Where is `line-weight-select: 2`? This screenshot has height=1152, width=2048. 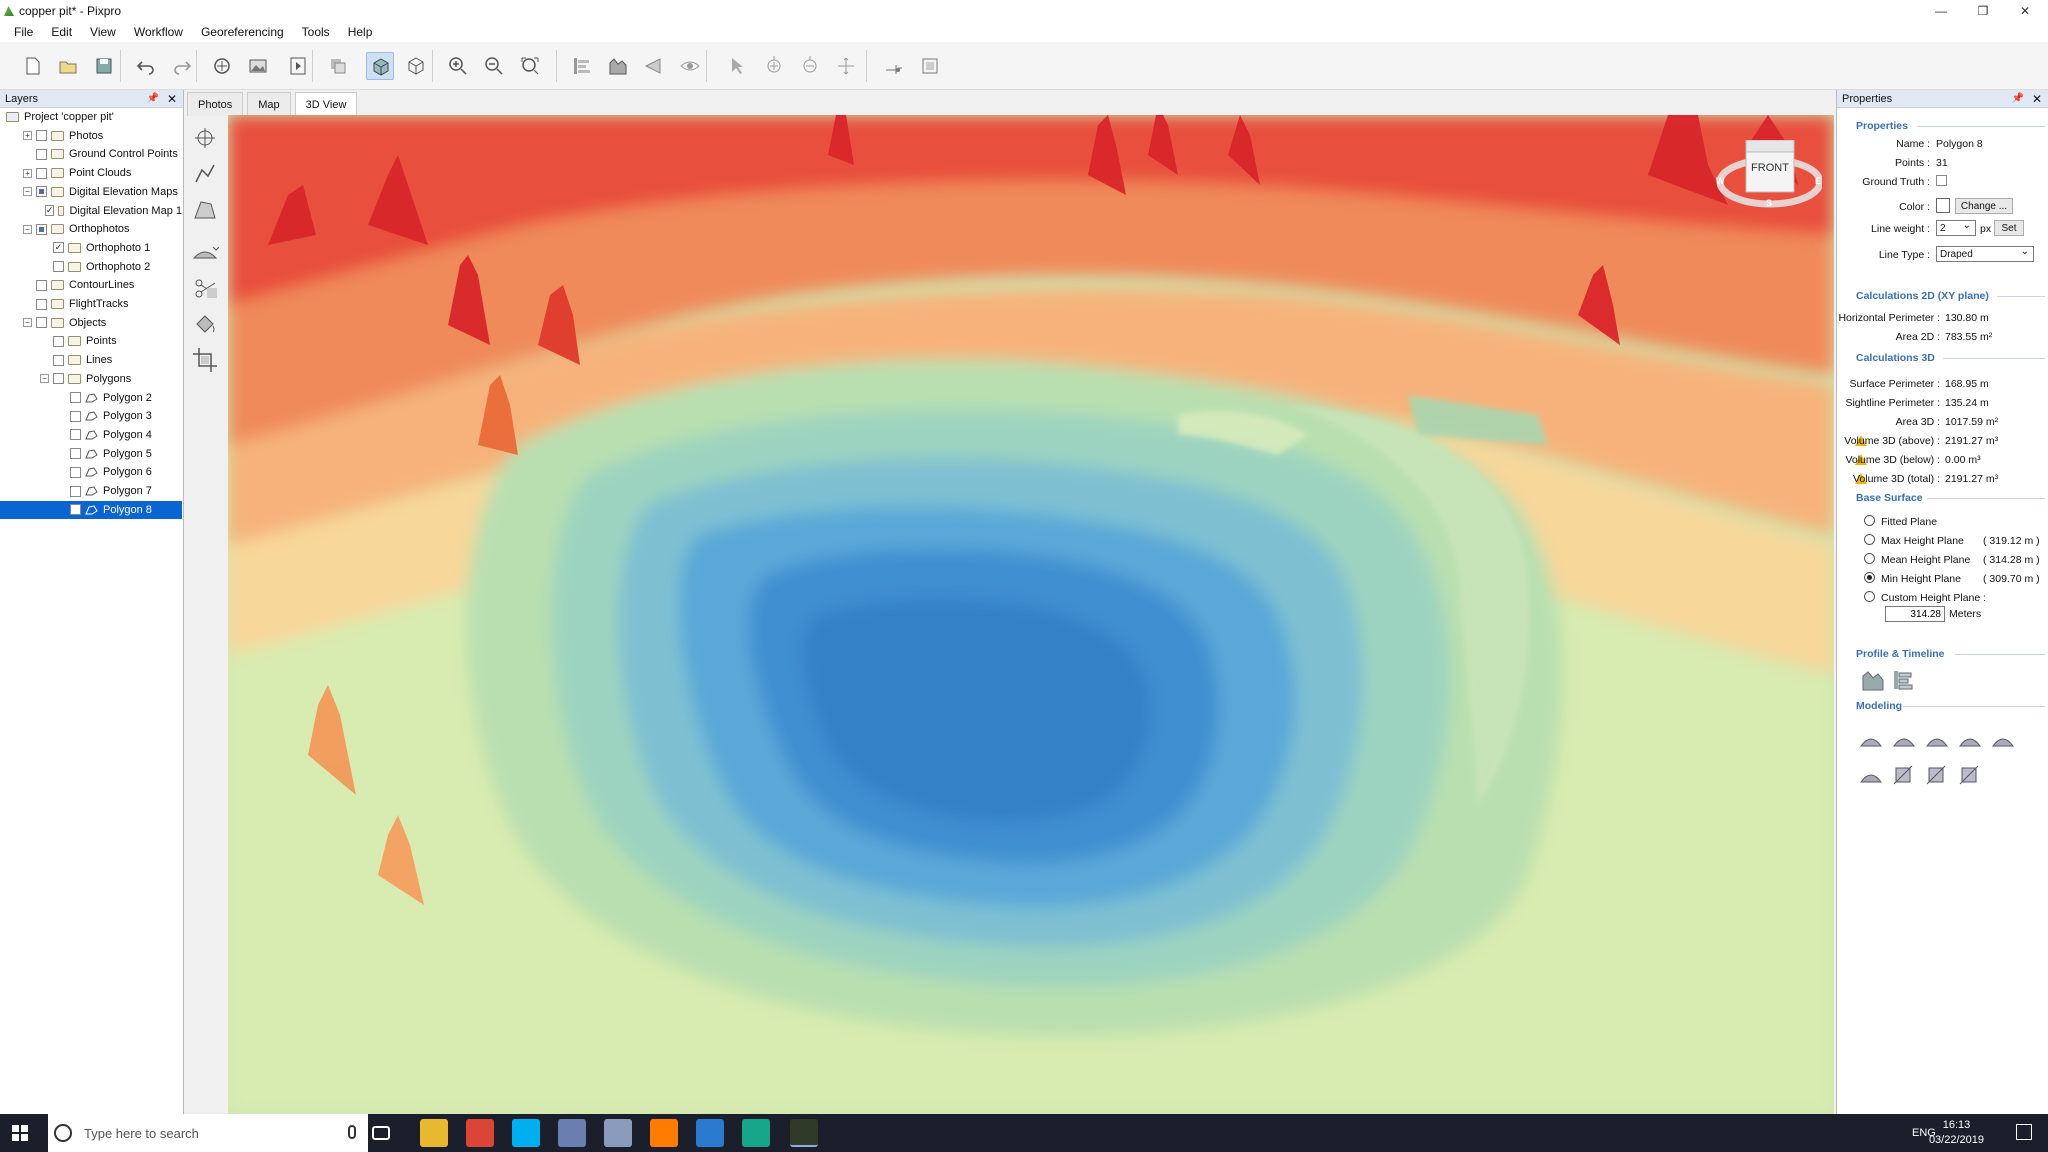
line-weight-select: 2 is located at coordinates (1956, 228).